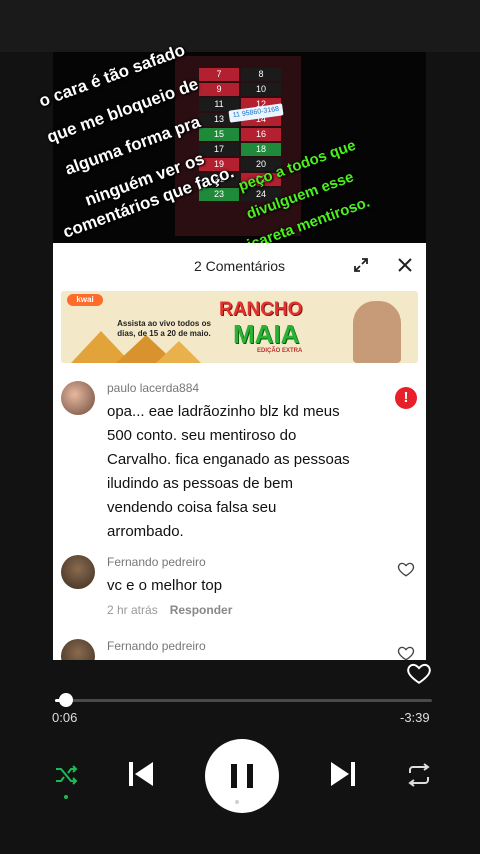  I want to click on previous-icon, so click(141, 774).